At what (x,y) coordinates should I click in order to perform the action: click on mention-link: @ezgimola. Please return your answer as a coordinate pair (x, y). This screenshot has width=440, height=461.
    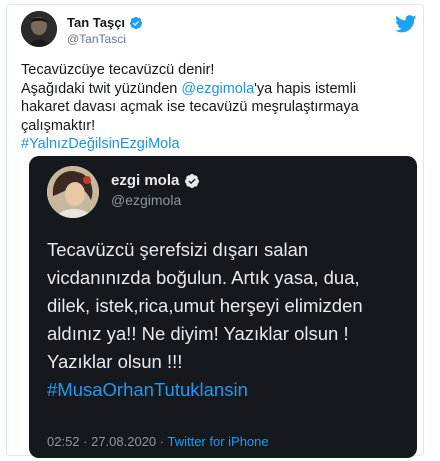
    Looking at the image, I should click on (217, 89).